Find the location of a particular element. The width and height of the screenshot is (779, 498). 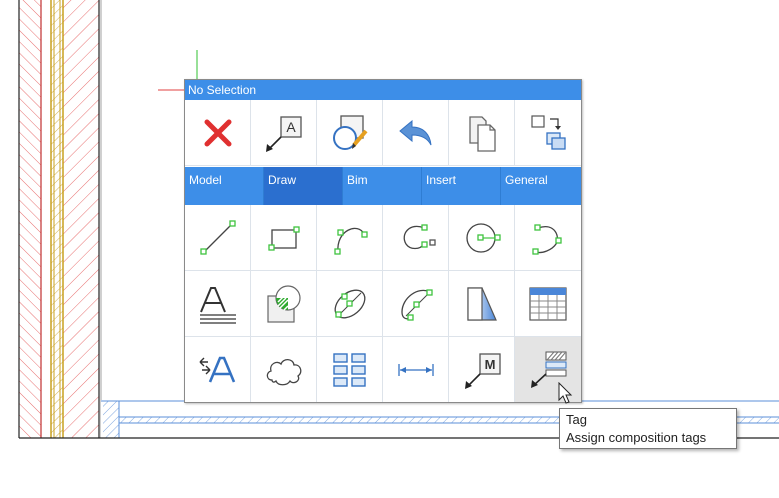

rectangle-icon is located at coordinates (283, 238).